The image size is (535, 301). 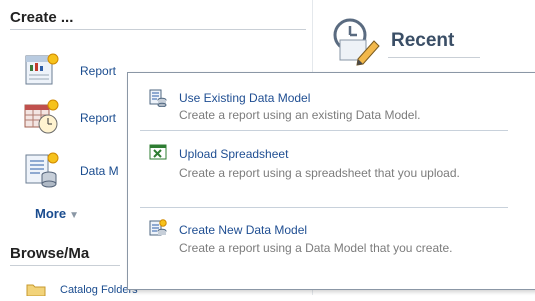 I want to click on menu-item-title: Create New Data Model, so click(x=243, y=230).